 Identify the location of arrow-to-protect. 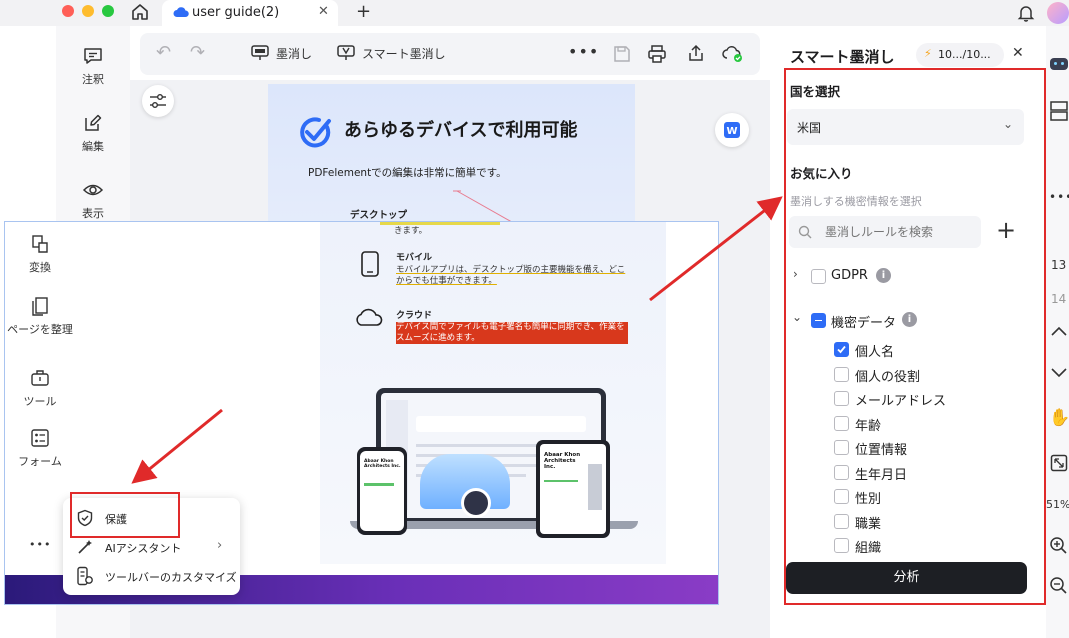
(177, 446).